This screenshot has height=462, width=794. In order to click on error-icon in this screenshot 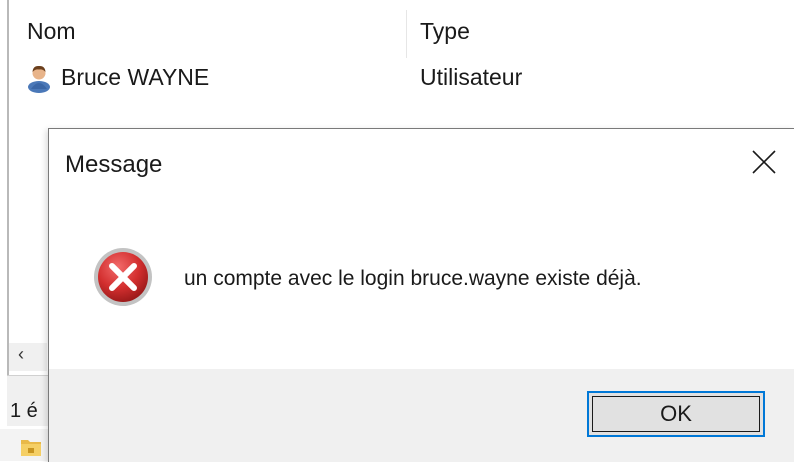, I will do `click(123, 277)`.